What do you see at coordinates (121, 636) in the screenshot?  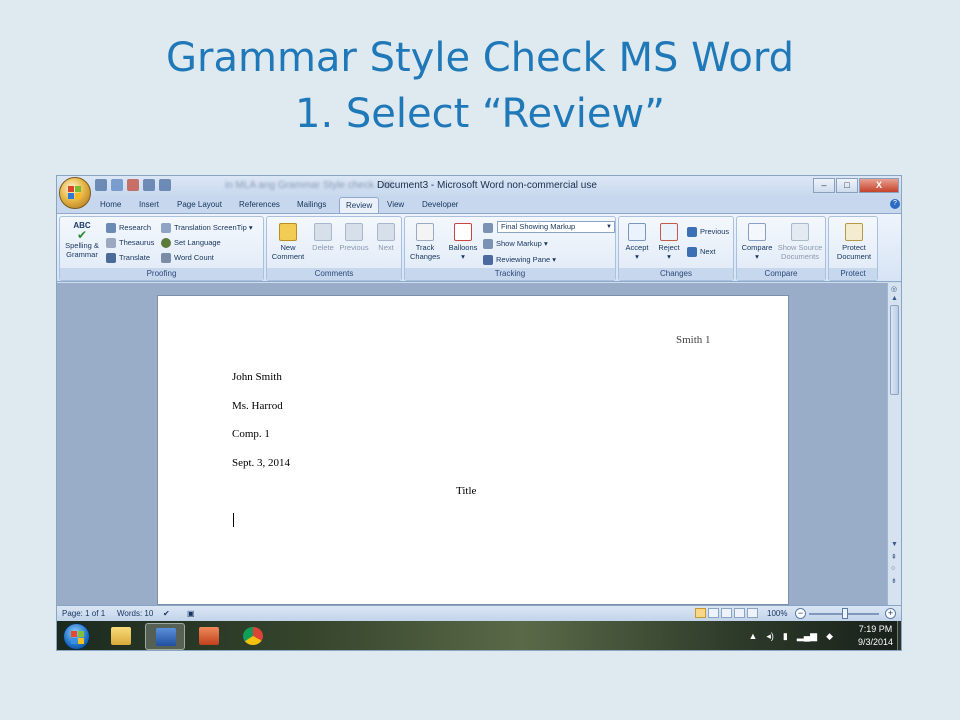 I see `taskbar-explorer` at bounding box center [121, 636].